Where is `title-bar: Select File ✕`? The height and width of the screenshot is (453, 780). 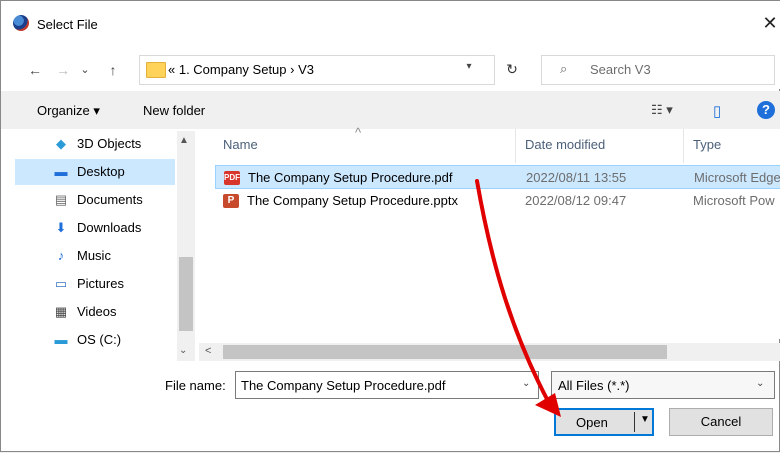
title-bar: Select File ✕ is located at coordinates (390, 26).